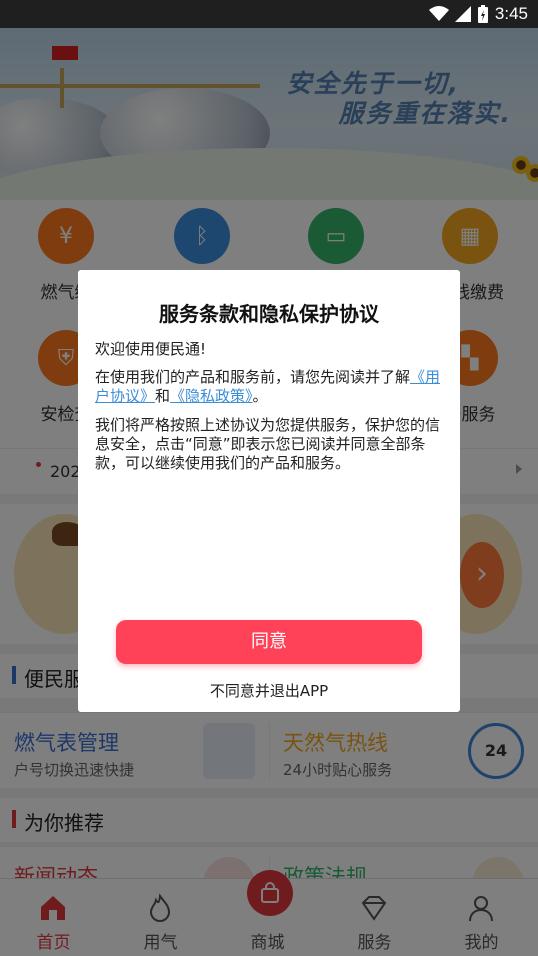 Image resolution: width=538 pixels, height=956 pixels. Describe the element at coordinates (260, 396) in the screenshot. I see `dialog-period: 。` at that location.